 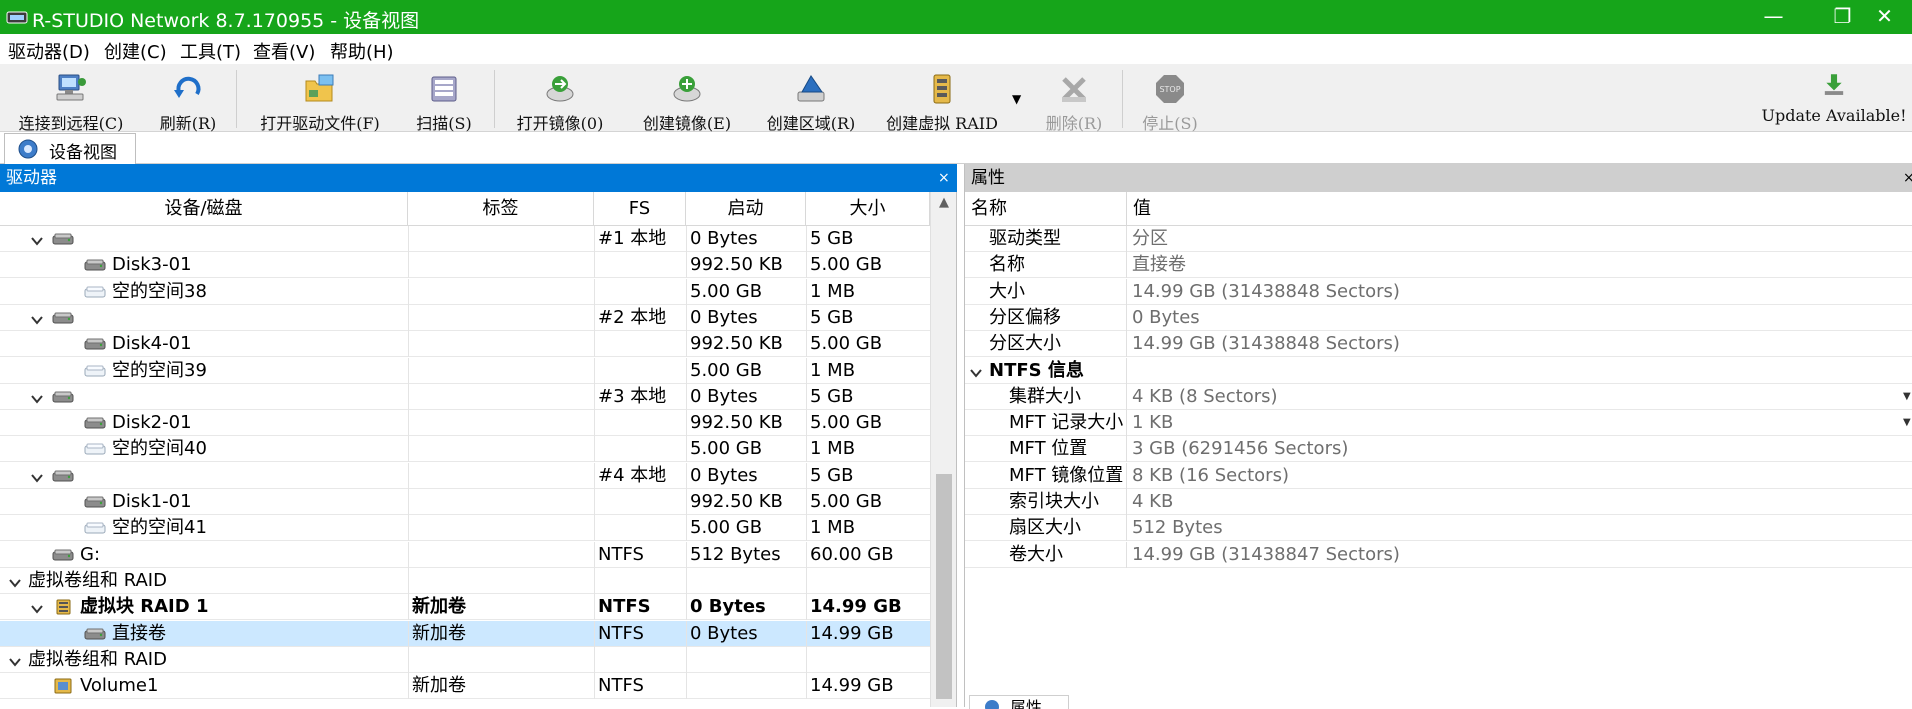 I want to click on property-row: MFT 记录大小 1 KB ▼, so click(x=1438, y=423).